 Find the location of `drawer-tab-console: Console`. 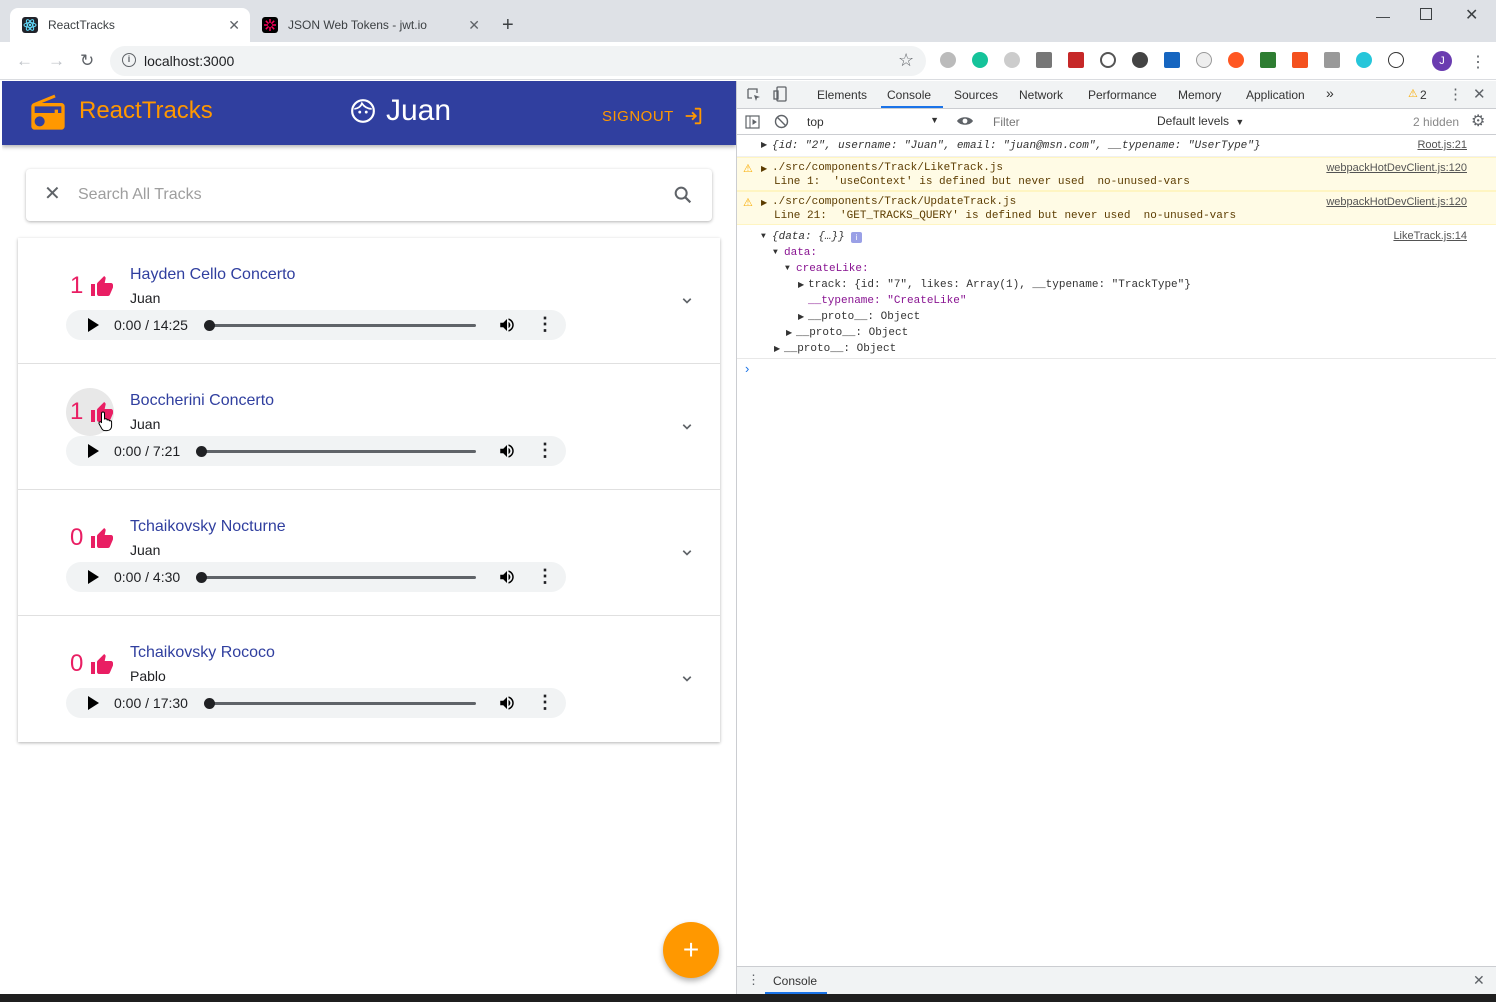

drawer-tab-console: Console is located at coordinates (795, 981).